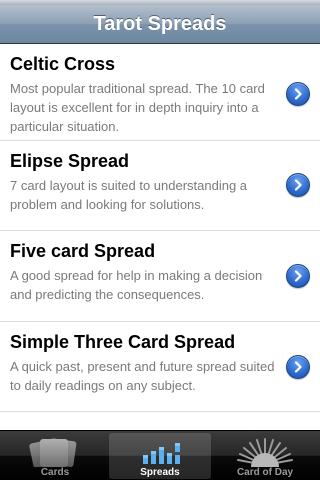  What do you see at coordinates (160, 472) in the screenshot?
I see `tab-label: Spreads` at bounding box center [160, 472].